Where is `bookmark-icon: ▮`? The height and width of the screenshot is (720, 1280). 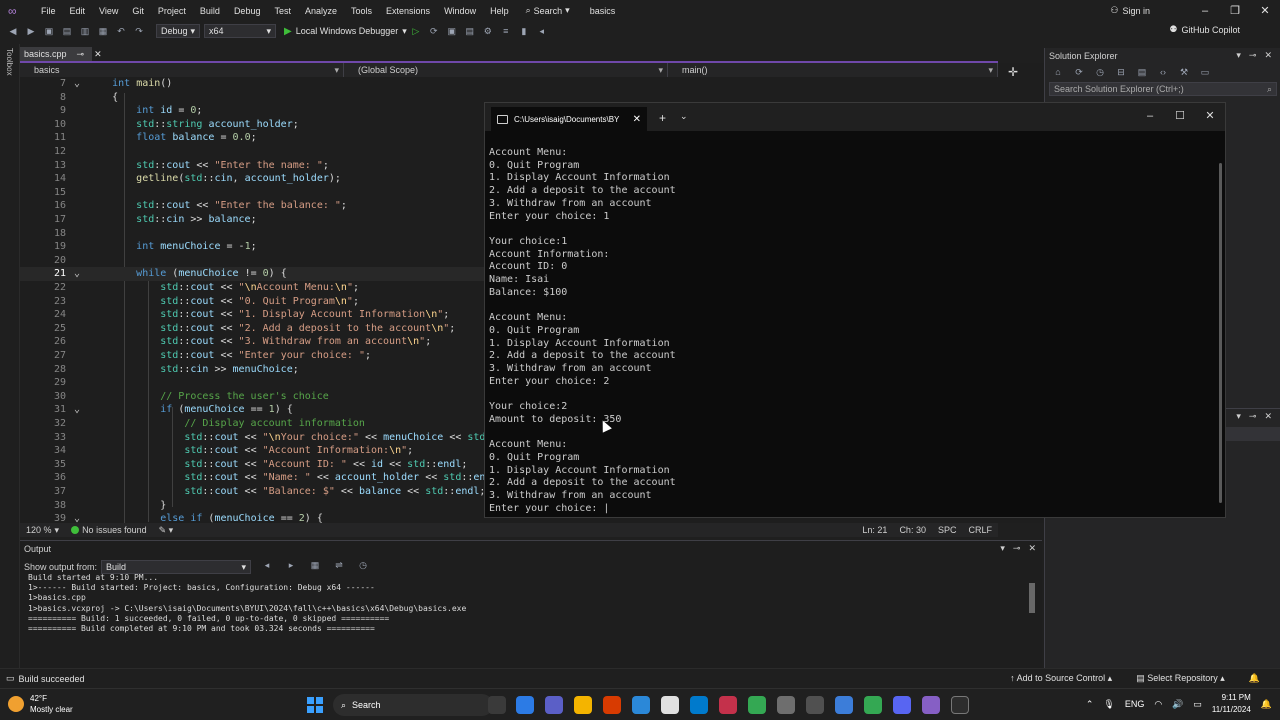
bookmark-icon: ▮ is located at coordinates (524, 31).